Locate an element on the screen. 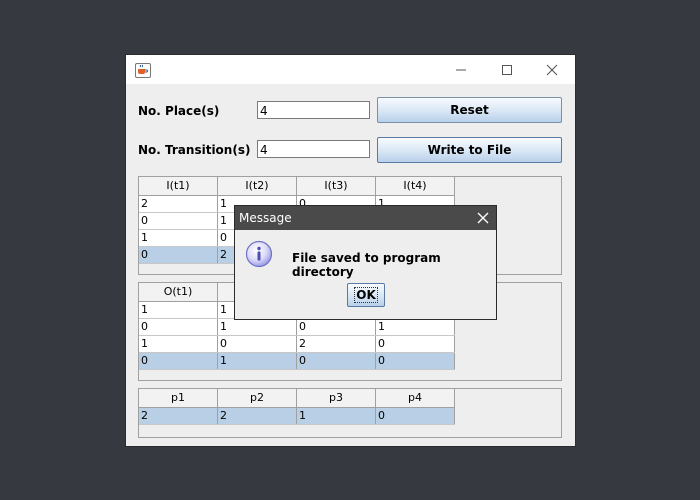 This screenshot has height=500, width=700. dialog-titlebar: Message is located at coordinates (365, 218).